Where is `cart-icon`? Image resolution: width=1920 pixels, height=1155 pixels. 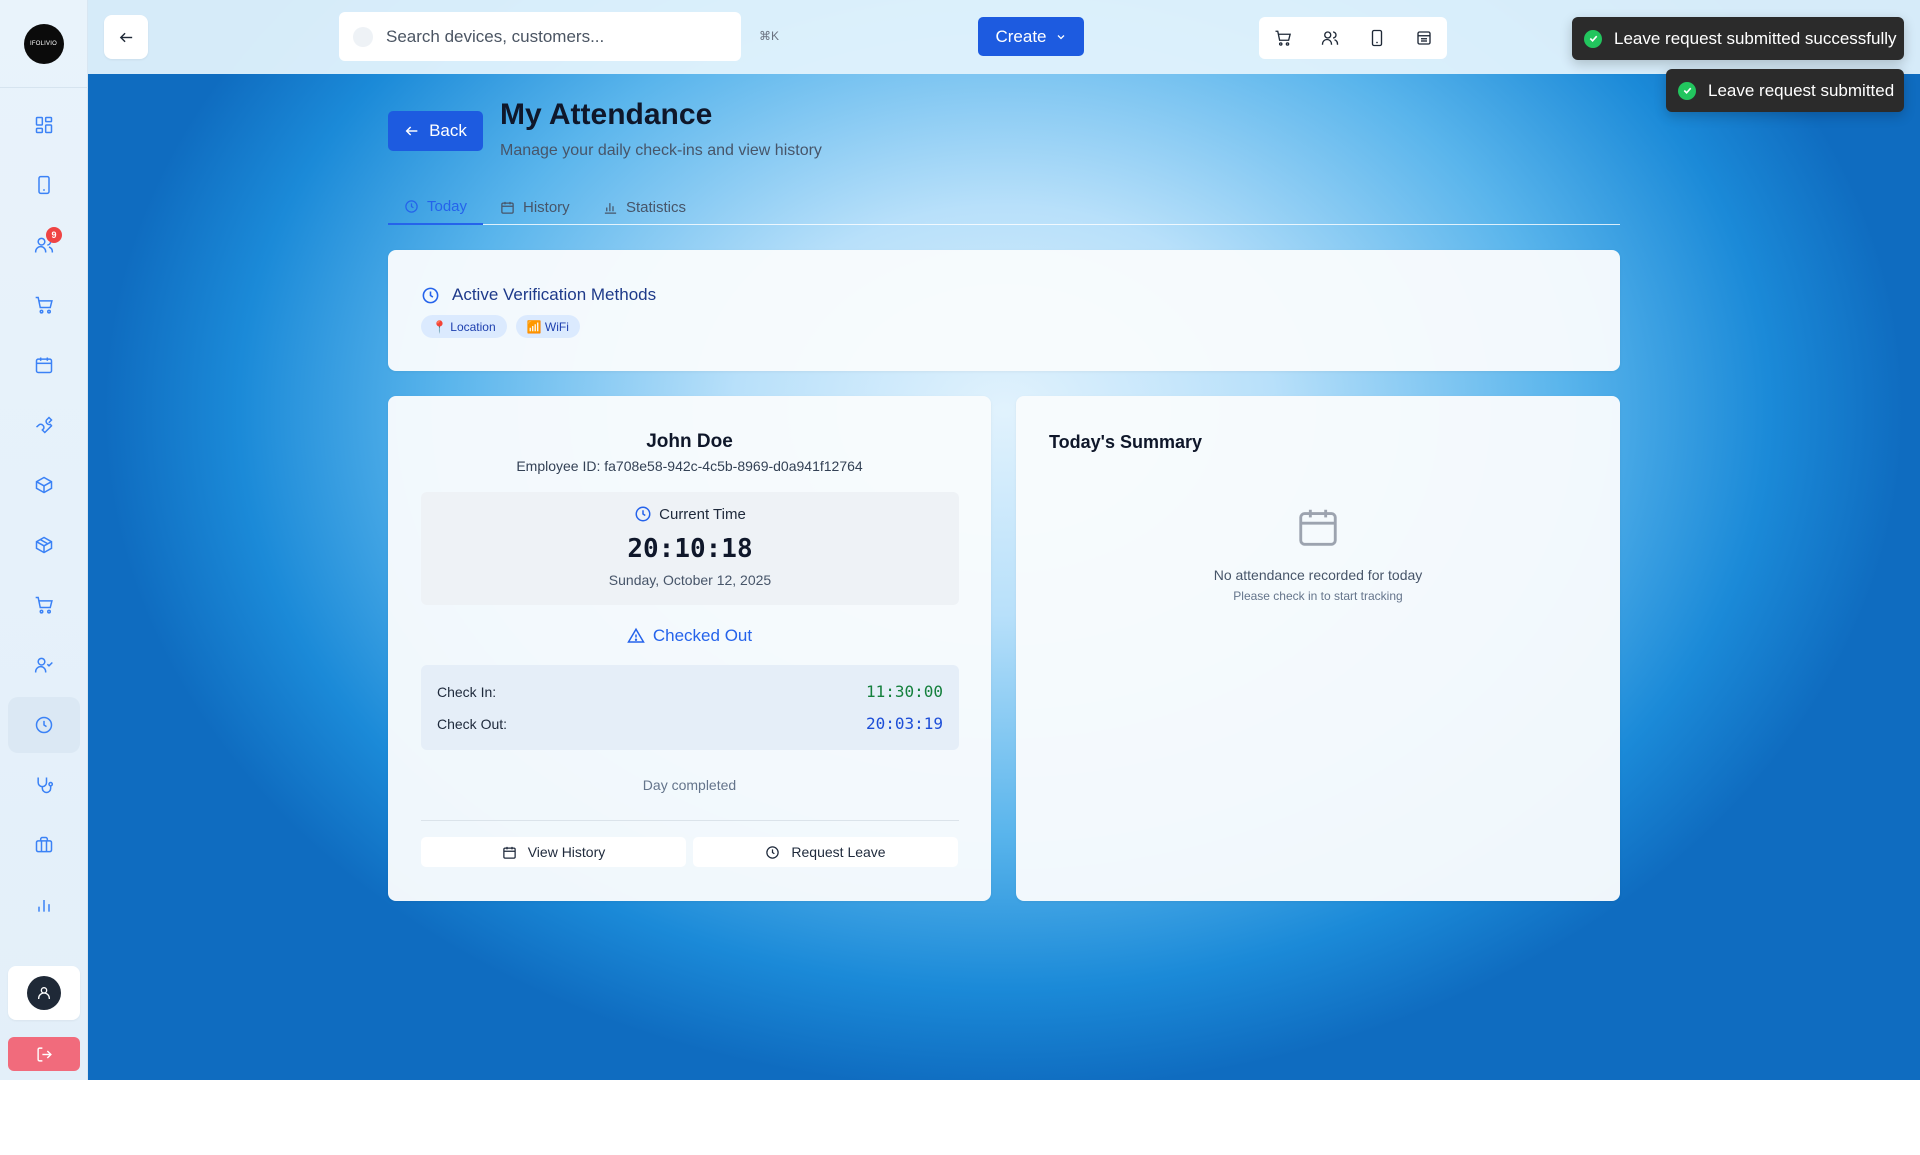
cart-icon is located at coordinates (44, 305).